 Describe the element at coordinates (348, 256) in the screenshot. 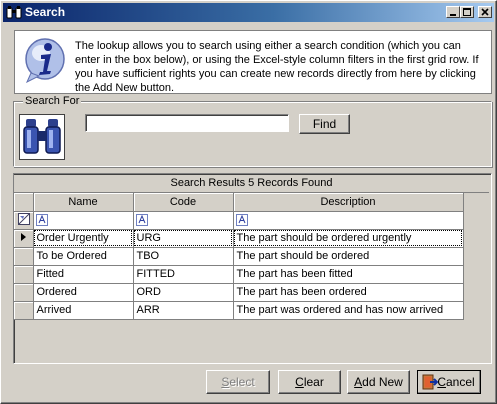

I see `cell-description: The part should be ordered` at that location.